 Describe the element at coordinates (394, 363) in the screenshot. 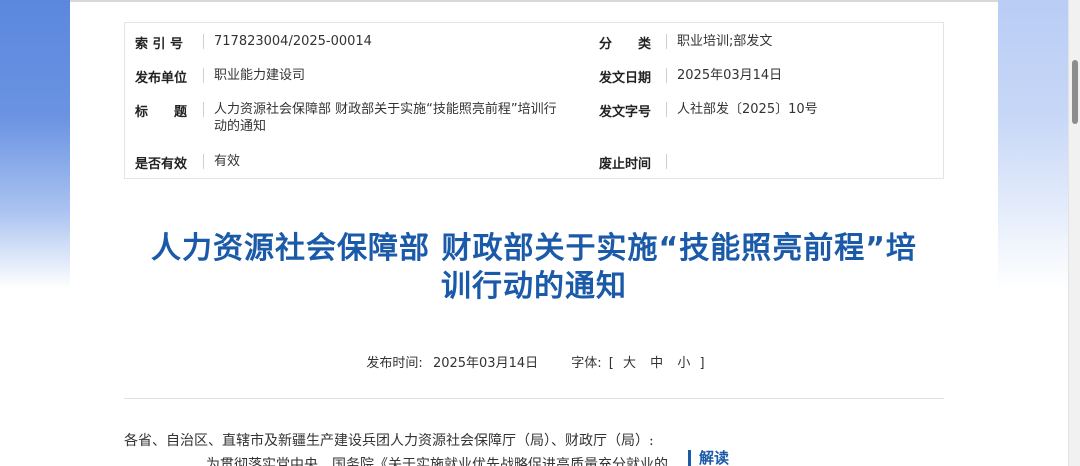

I see `publish-time-label: 发布时间:` at that location.